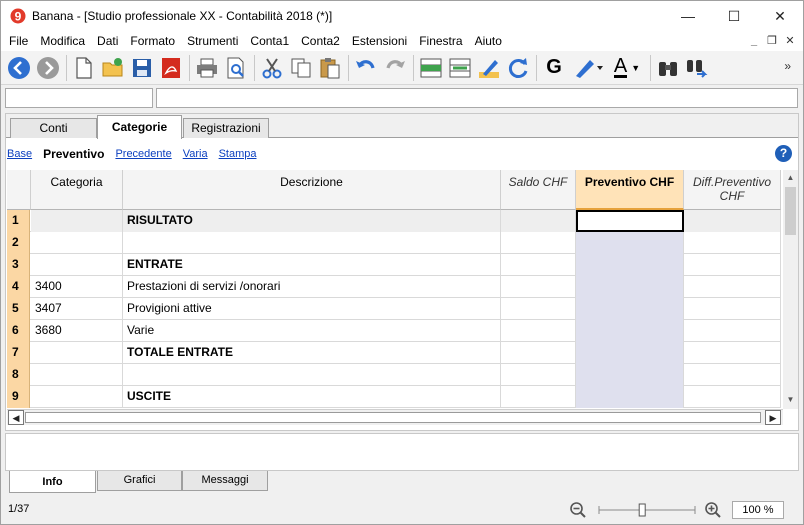  Describe the element at coordinates (460, 68) in the screenshot. I see `delete-rows-button` at that location.